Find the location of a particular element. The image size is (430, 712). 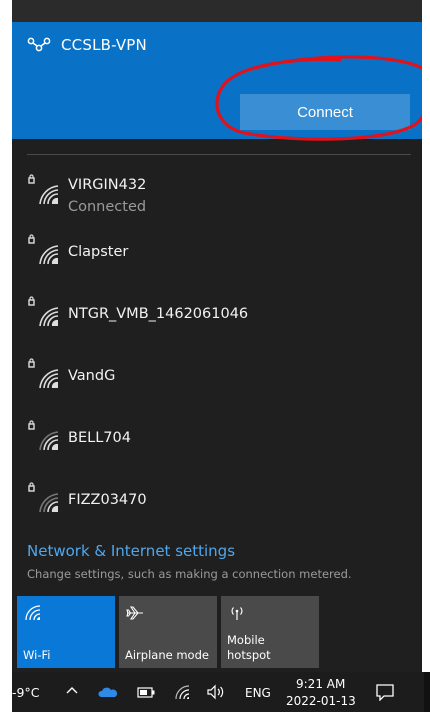

network-item-fizz03470: FIZZ03470 is located at coordinates (217, 506).